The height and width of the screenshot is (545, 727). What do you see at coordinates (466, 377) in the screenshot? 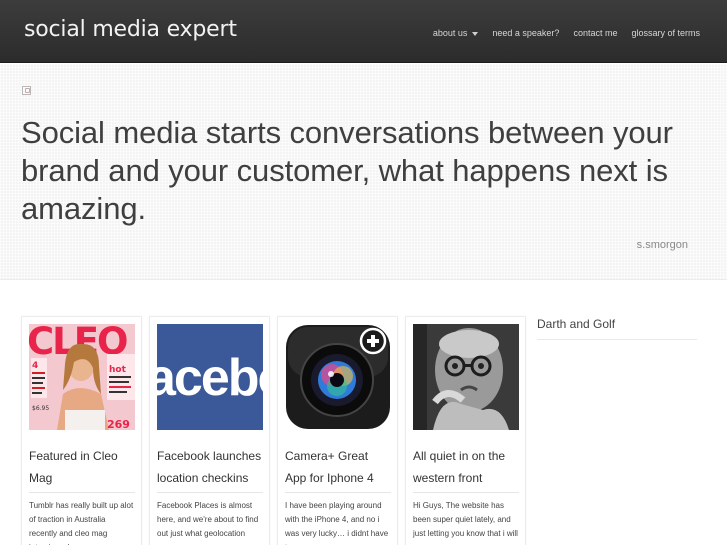
I see `elderly-man-photo-thumbnail` at bounding box center [466, 377].